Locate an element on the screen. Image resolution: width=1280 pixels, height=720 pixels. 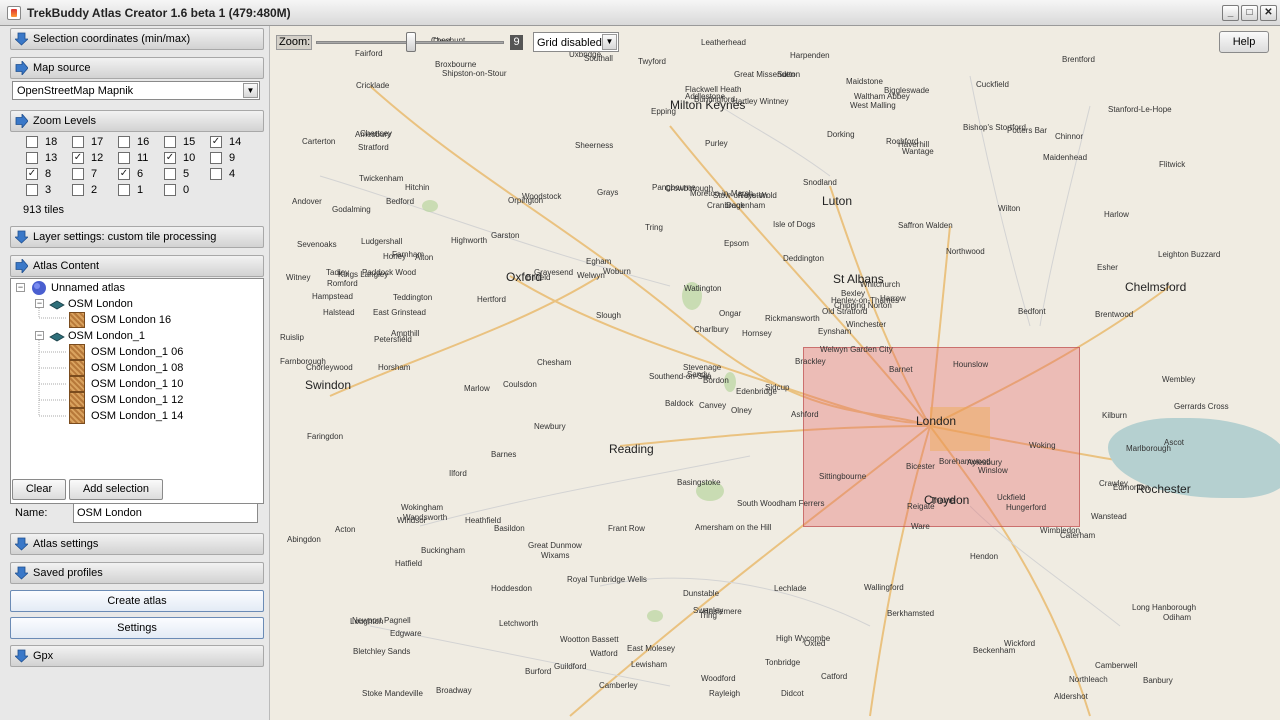
place-label: Deddington is located at coordinates (803, 258).